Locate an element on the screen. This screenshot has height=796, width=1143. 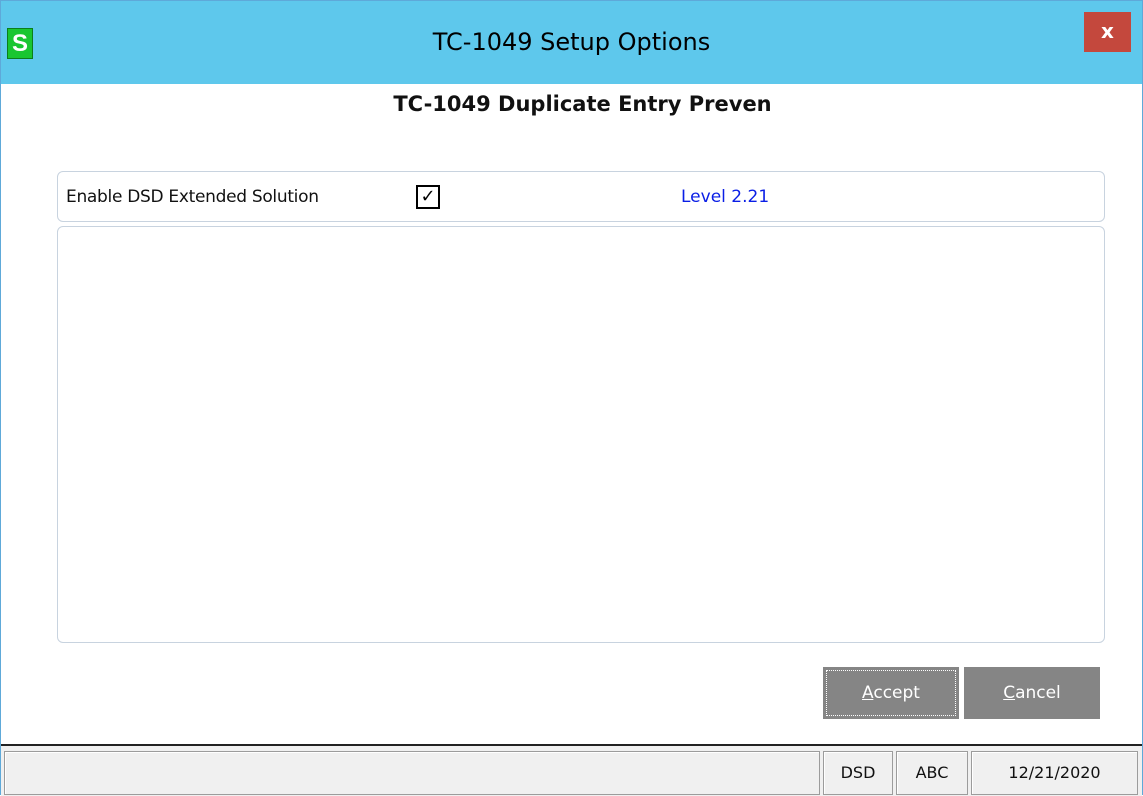
status-bar: DSD ABC 12/21/2020 is located at coordinates (571, 770).